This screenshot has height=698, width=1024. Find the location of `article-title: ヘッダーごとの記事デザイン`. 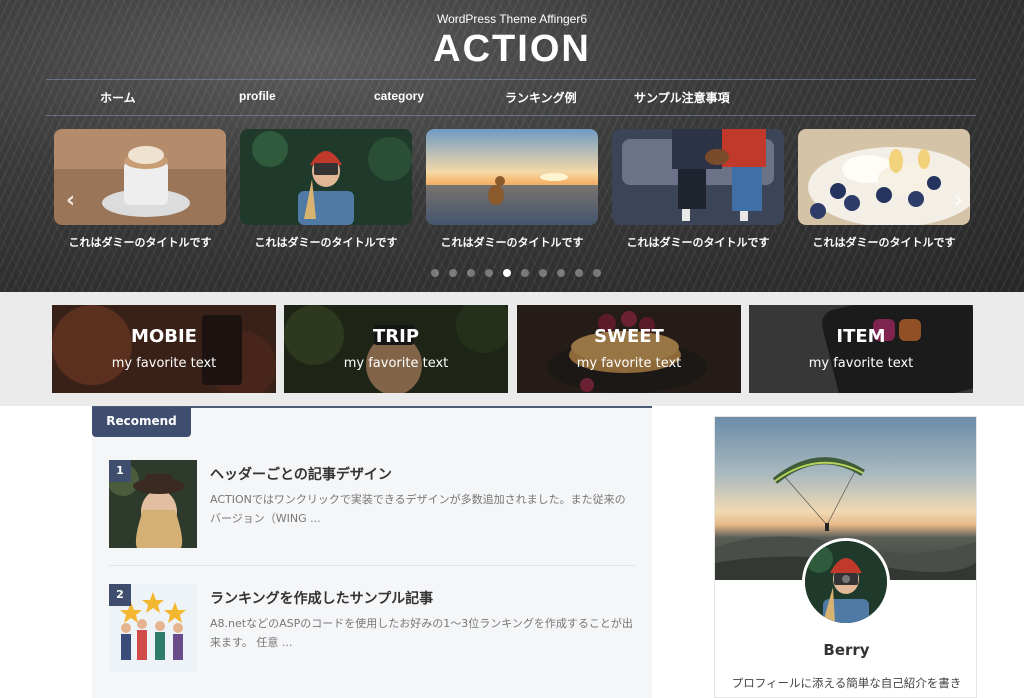

article-title: ヘッダーごとの記事デザイン is located at coordinates (301, 474).